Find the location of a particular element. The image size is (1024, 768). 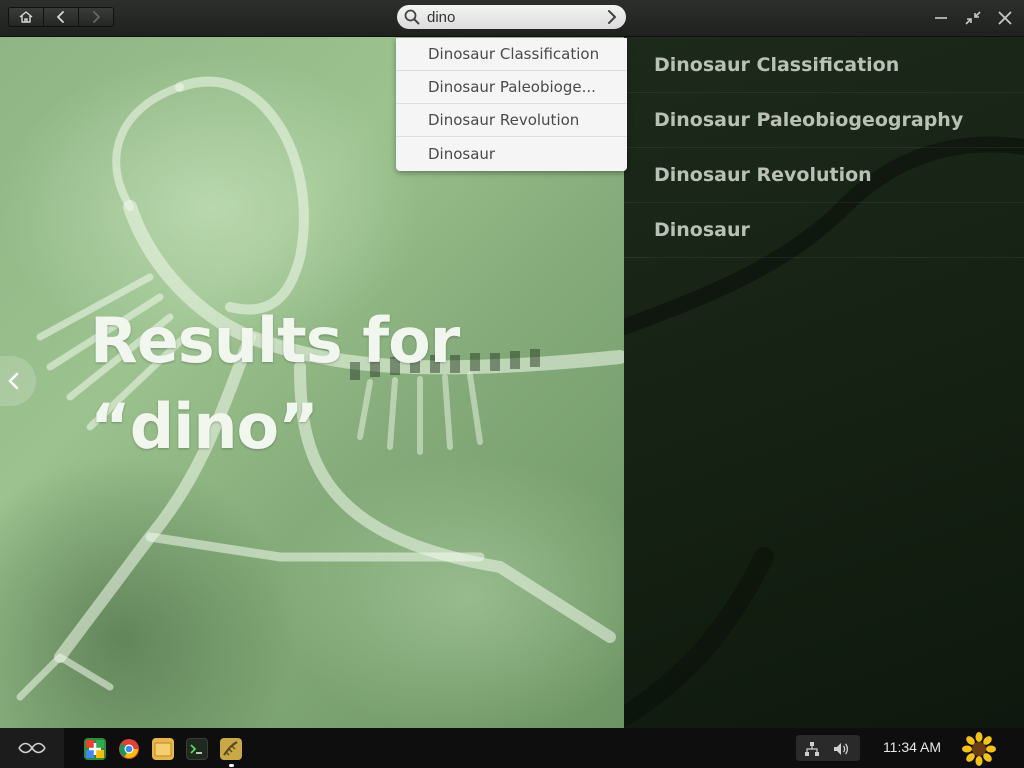

files-icon is located at coordinates (163, 749).